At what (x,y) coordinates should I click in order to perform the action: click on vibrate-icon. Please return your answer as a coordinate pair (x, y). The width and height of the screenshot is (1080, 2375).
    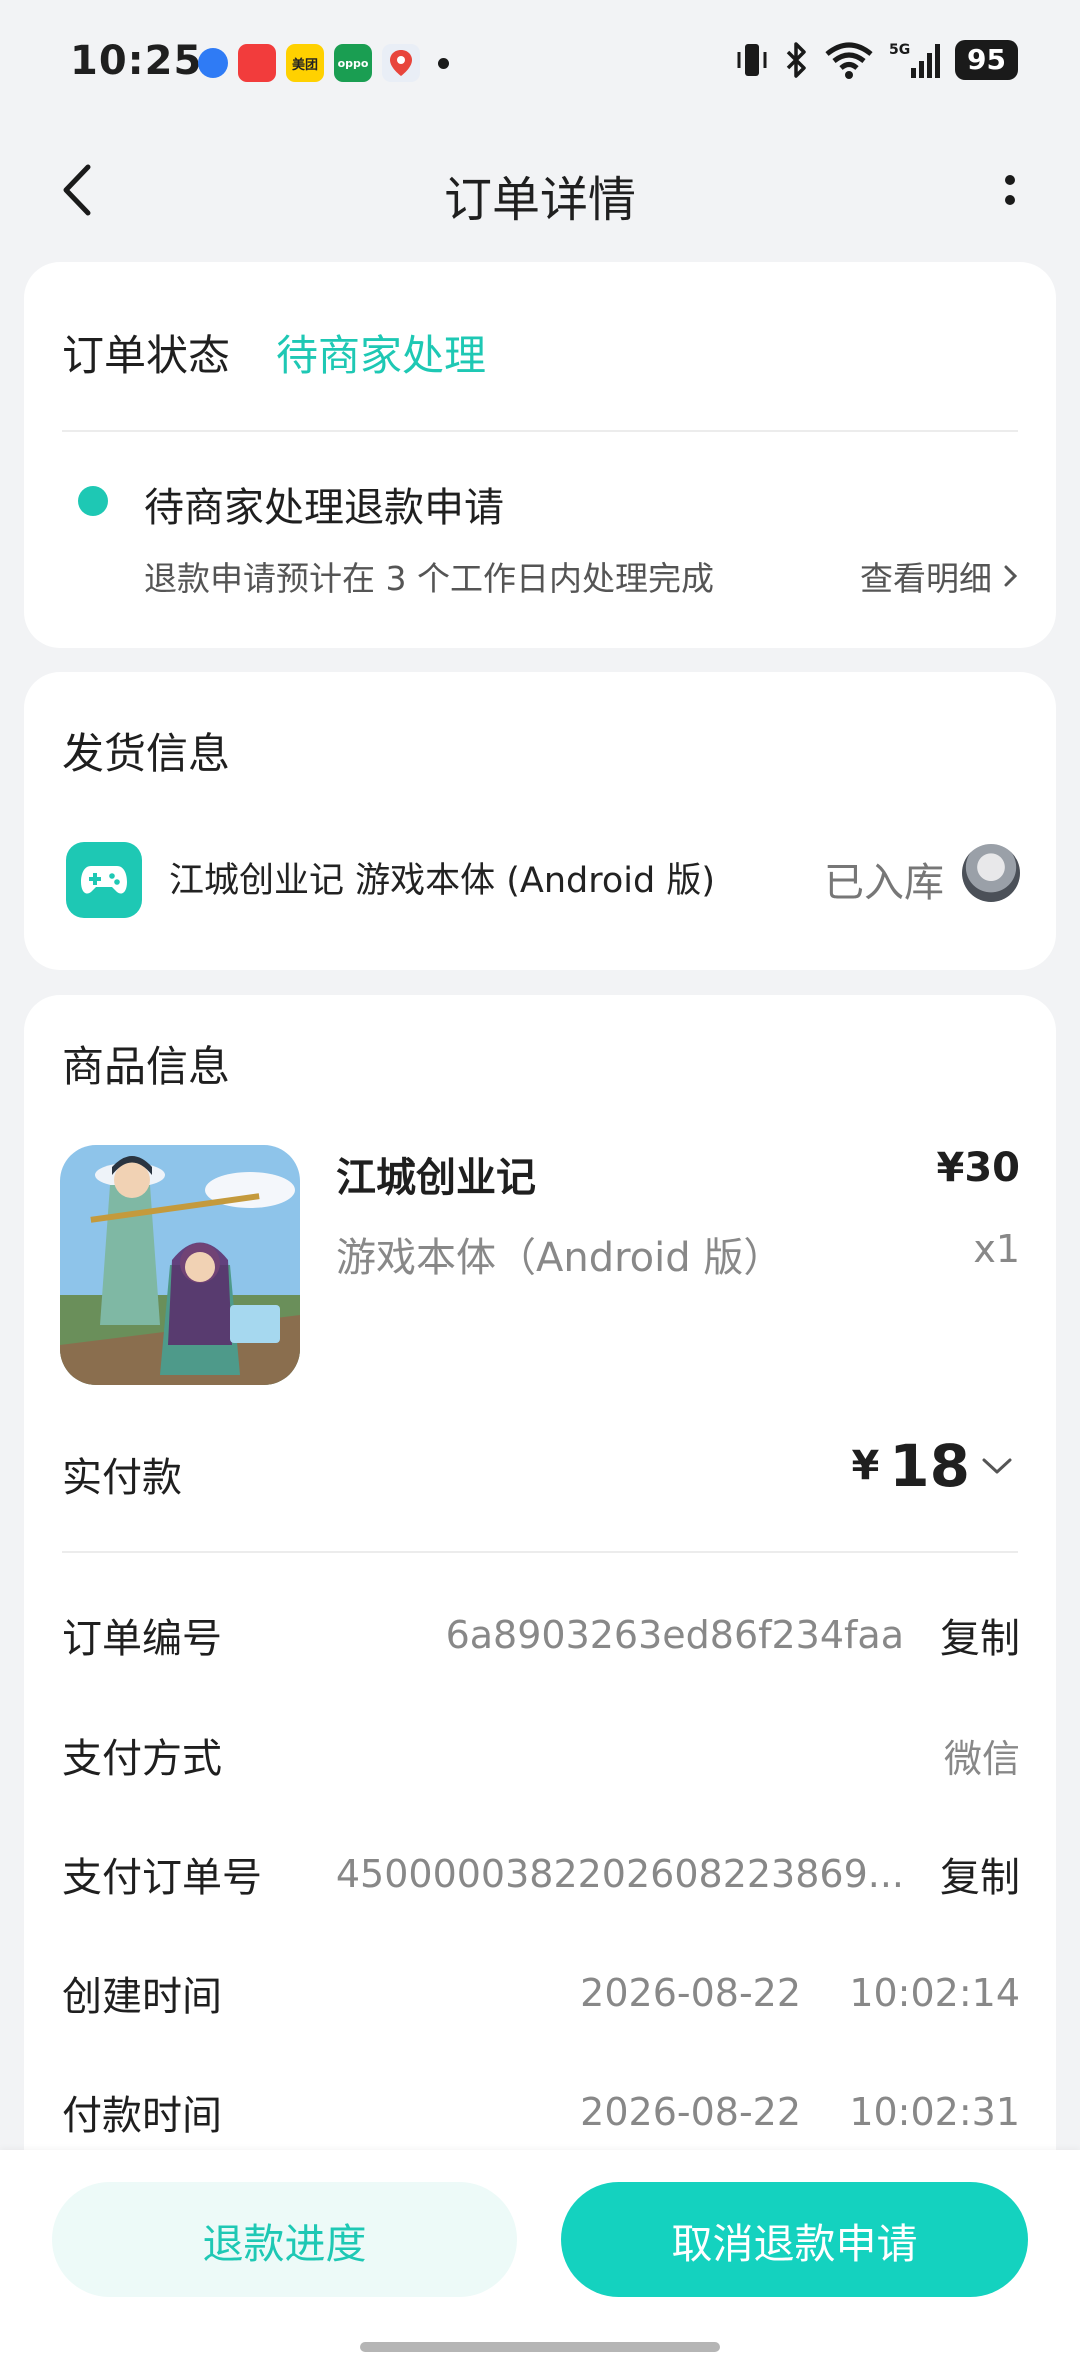
    Looking at the image, I should click on (752, 60).